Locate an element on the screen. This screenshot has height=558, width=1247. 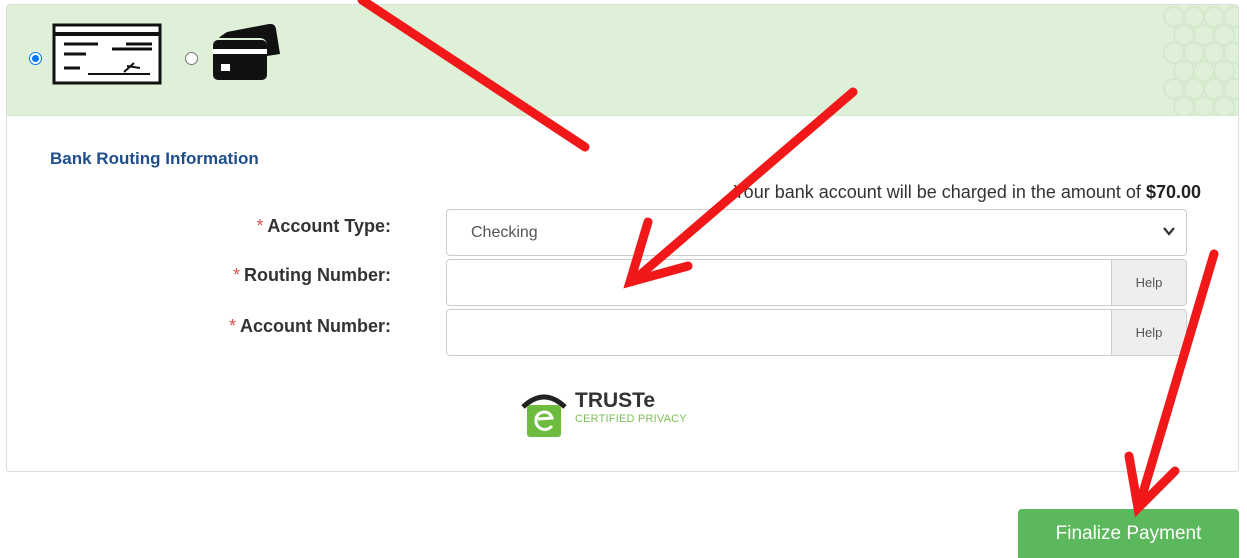
charge-amount: $70.00 is located at coordinates (1173, 192).